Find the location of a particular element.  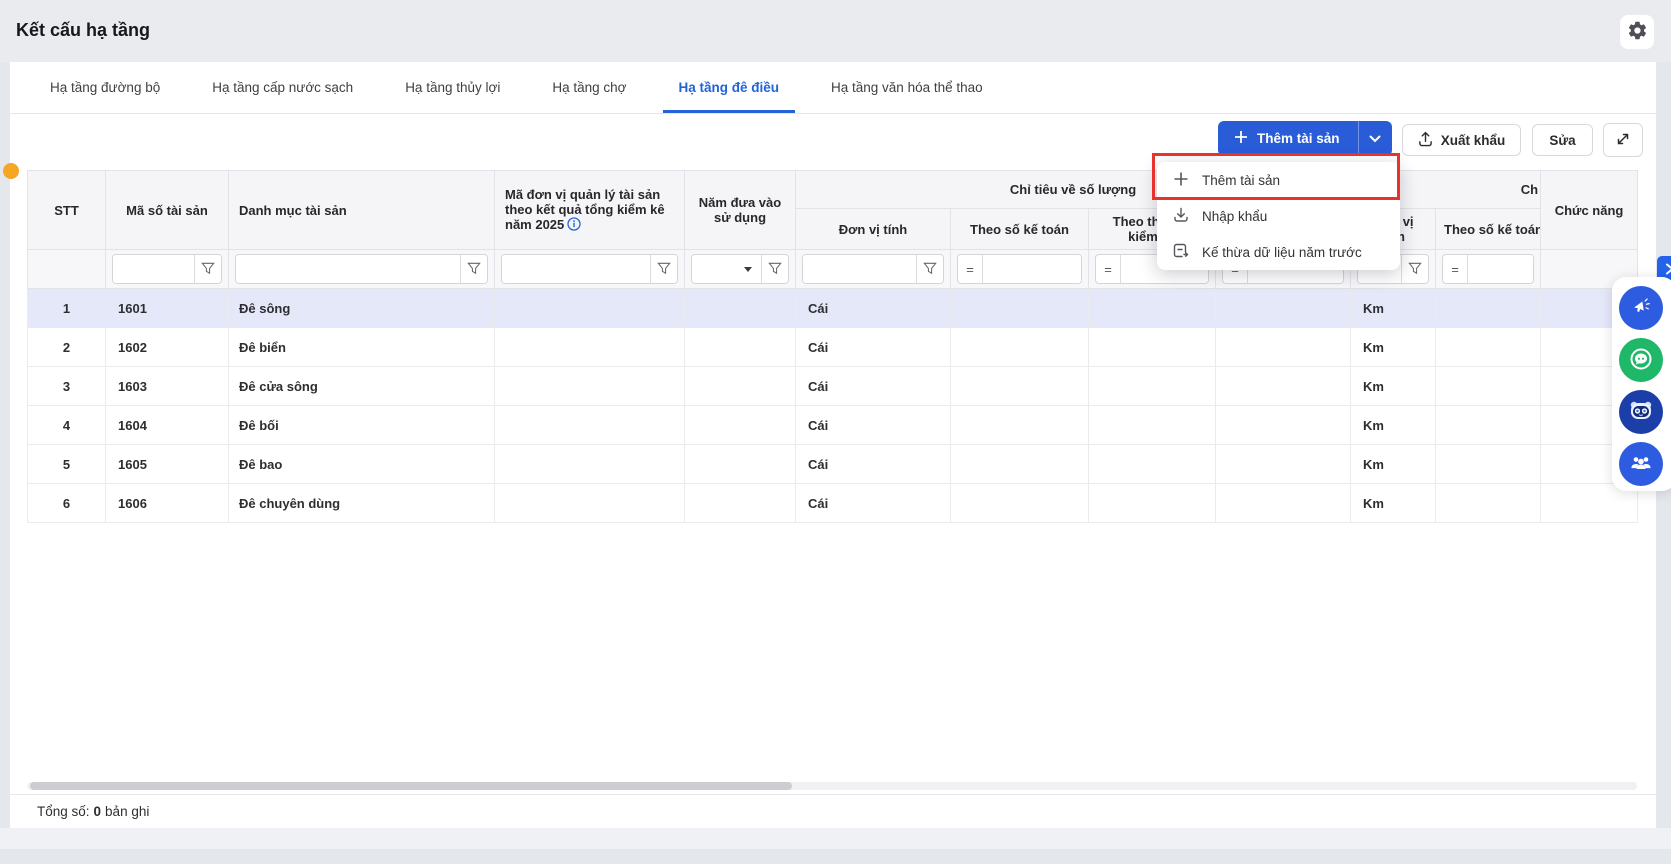

filter-cell-by-accounting2: = is located at coordinates (1488, 269).